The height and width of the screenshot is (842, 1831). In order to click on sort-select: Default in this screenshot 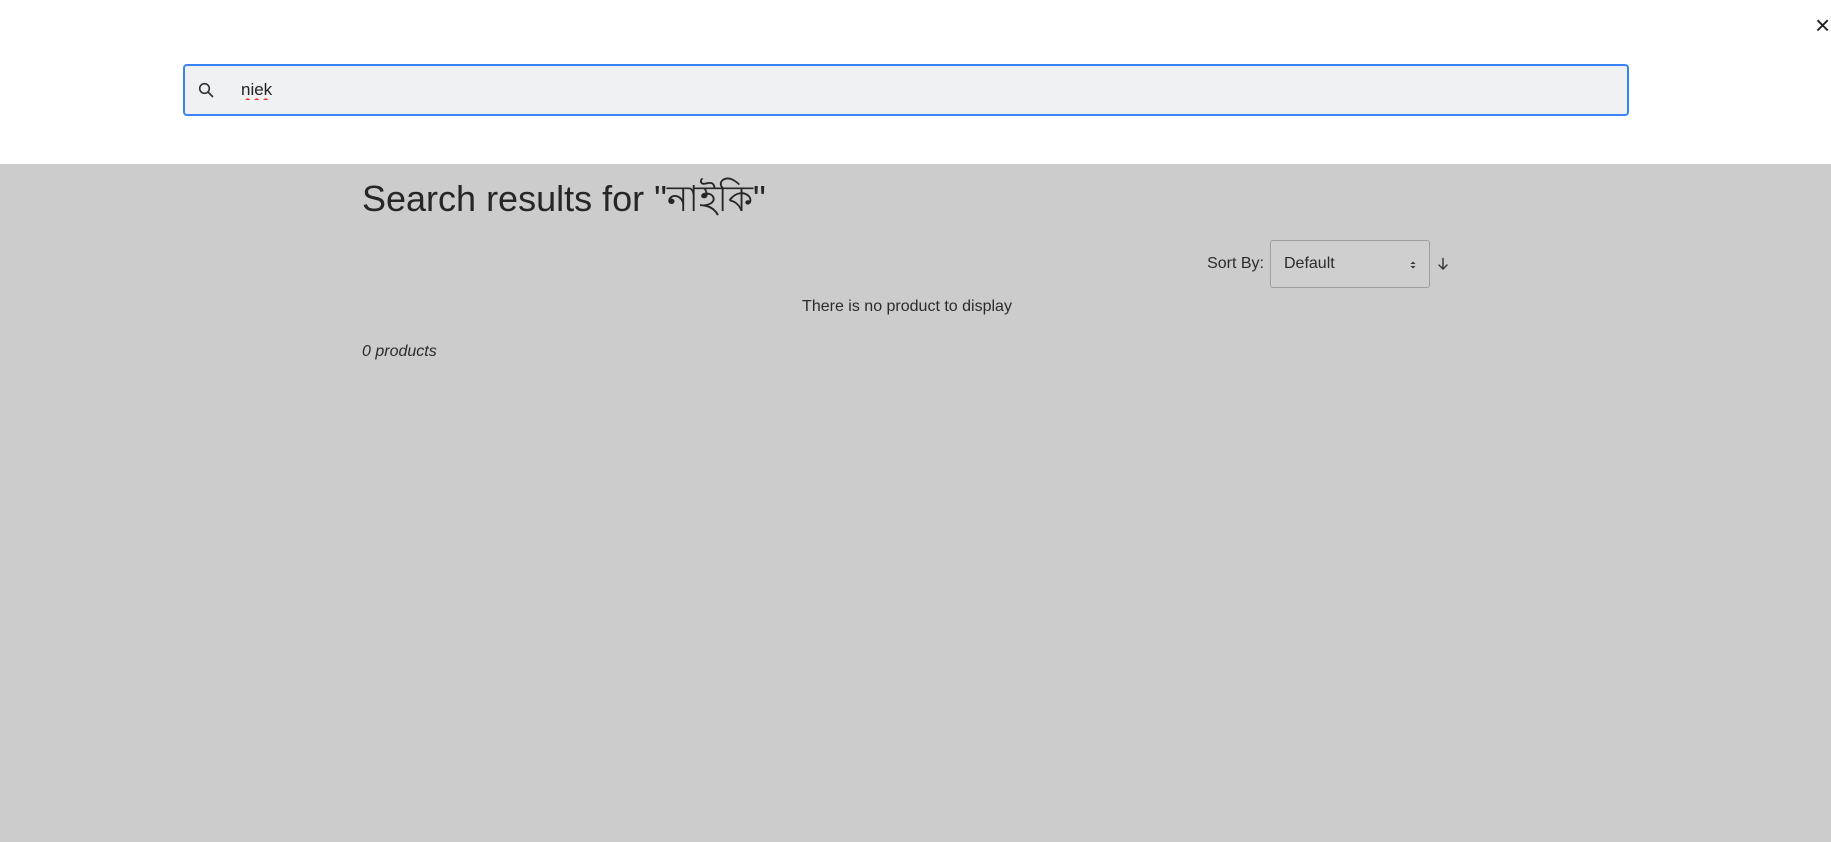, I will do `click(1350, 264)`.